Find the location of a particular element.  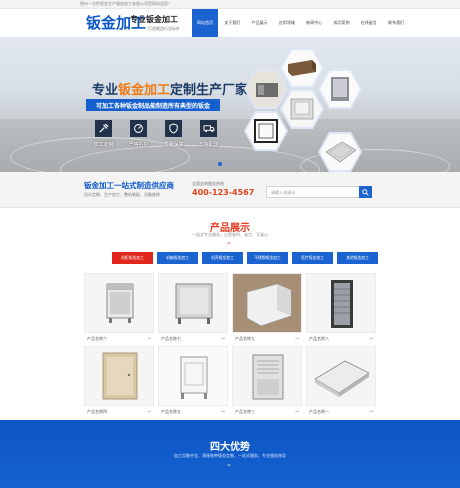

banner-features: 加工定制 严格把控 质量保障 支持配送 is located at coordinates (156, 142).